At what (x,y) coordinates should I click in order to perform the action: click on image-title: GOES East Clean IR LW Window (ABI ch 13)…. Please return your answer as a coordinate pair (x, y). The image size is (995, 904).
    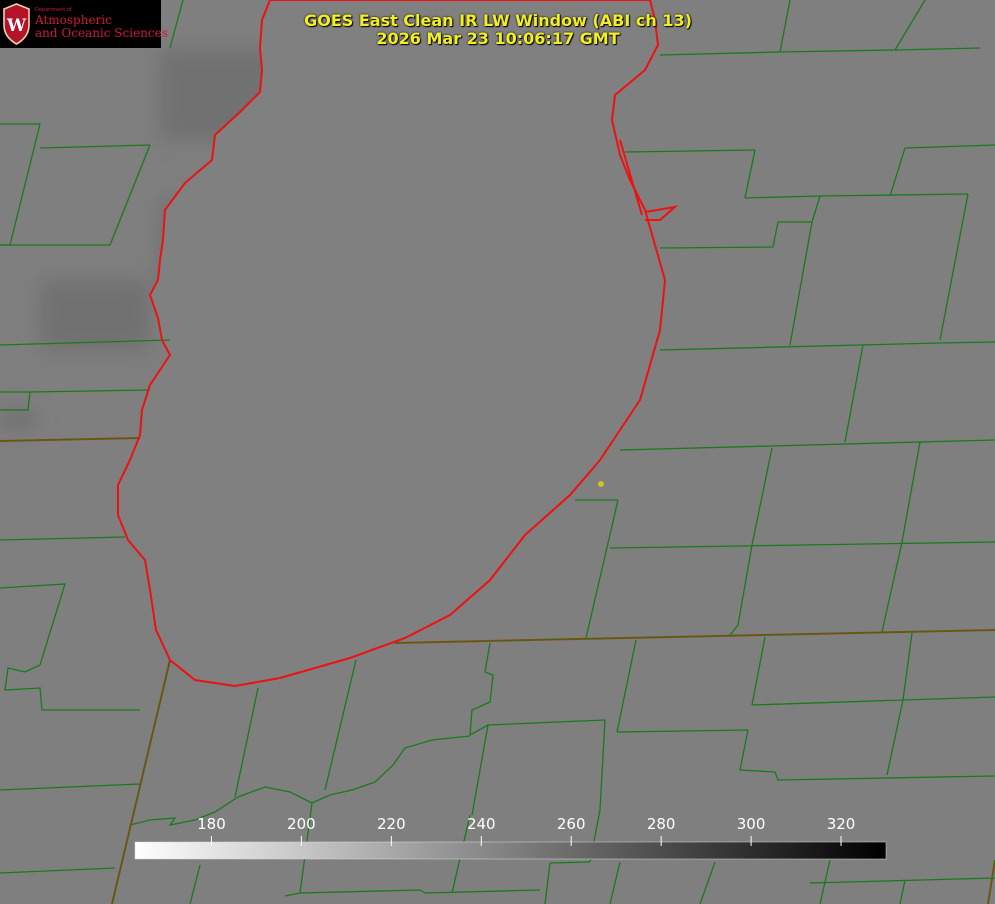
    Looking at the image, I should click on (498, 30).